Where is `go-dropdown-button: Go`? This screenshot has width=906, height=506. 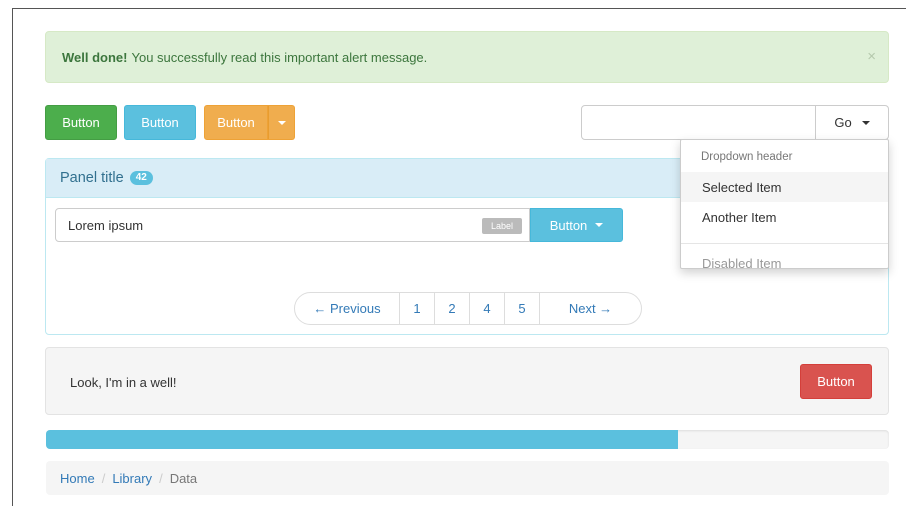
go-dropdown-button: Go is located at coordinates (852, 122).